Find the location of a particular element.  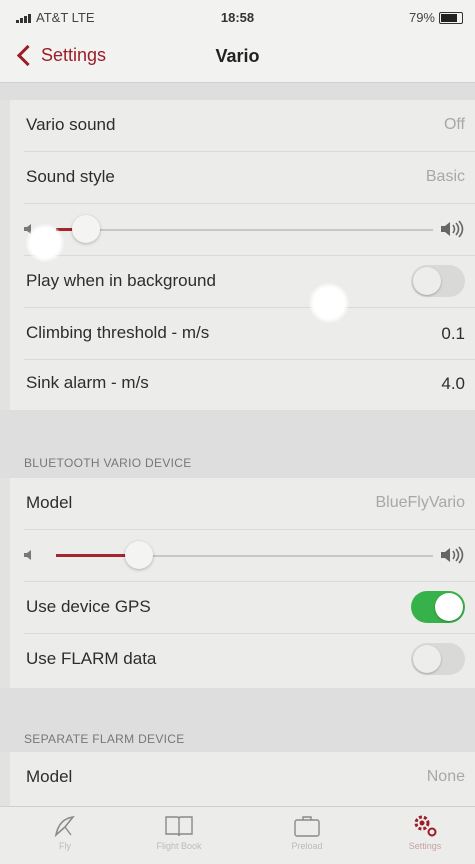

battery-icon is located at coordinates (451, 17).